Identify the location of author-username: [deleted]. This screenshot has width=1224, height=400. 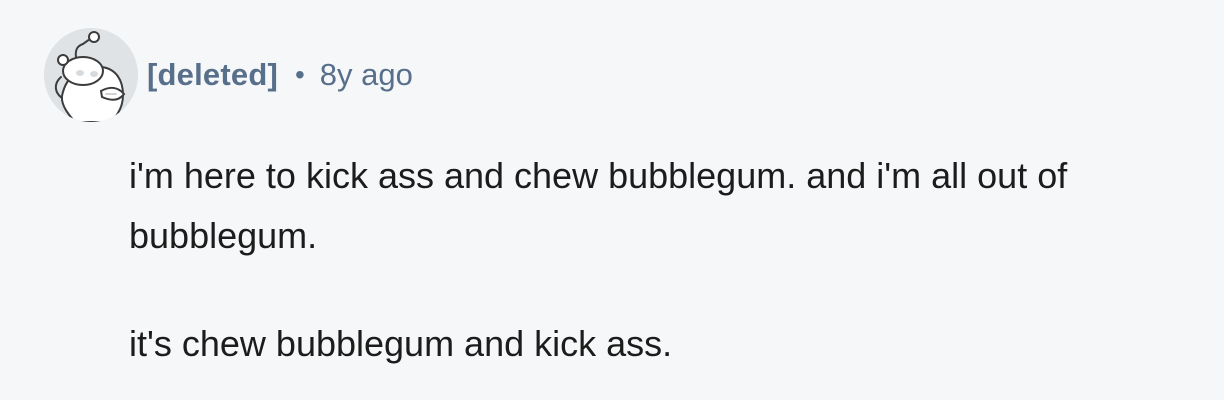
(212, 75).